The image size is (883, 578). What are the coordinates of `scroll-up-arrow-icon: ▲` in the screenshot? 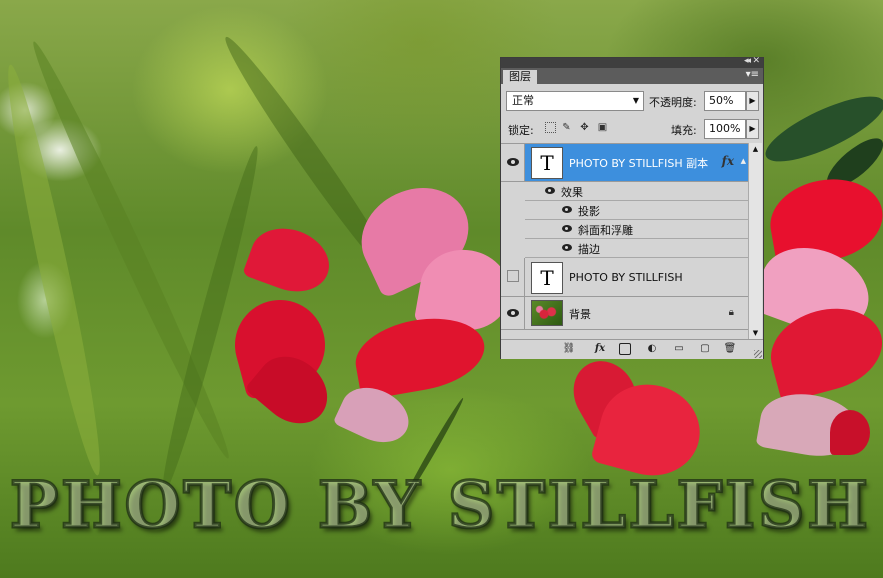 It's located at (755, 149).